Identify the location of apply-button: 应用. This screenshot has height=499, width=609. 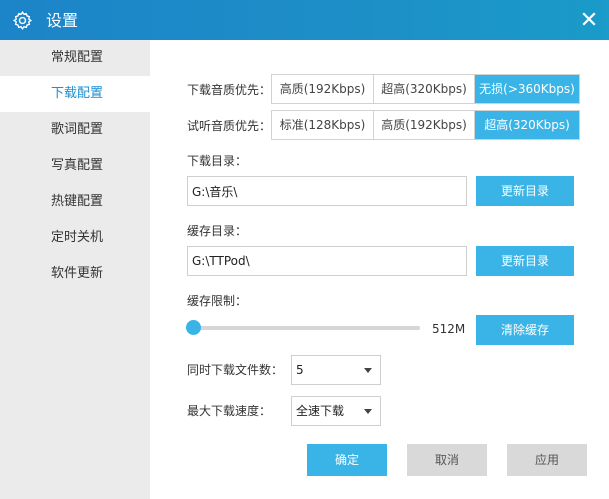
(547, 460).